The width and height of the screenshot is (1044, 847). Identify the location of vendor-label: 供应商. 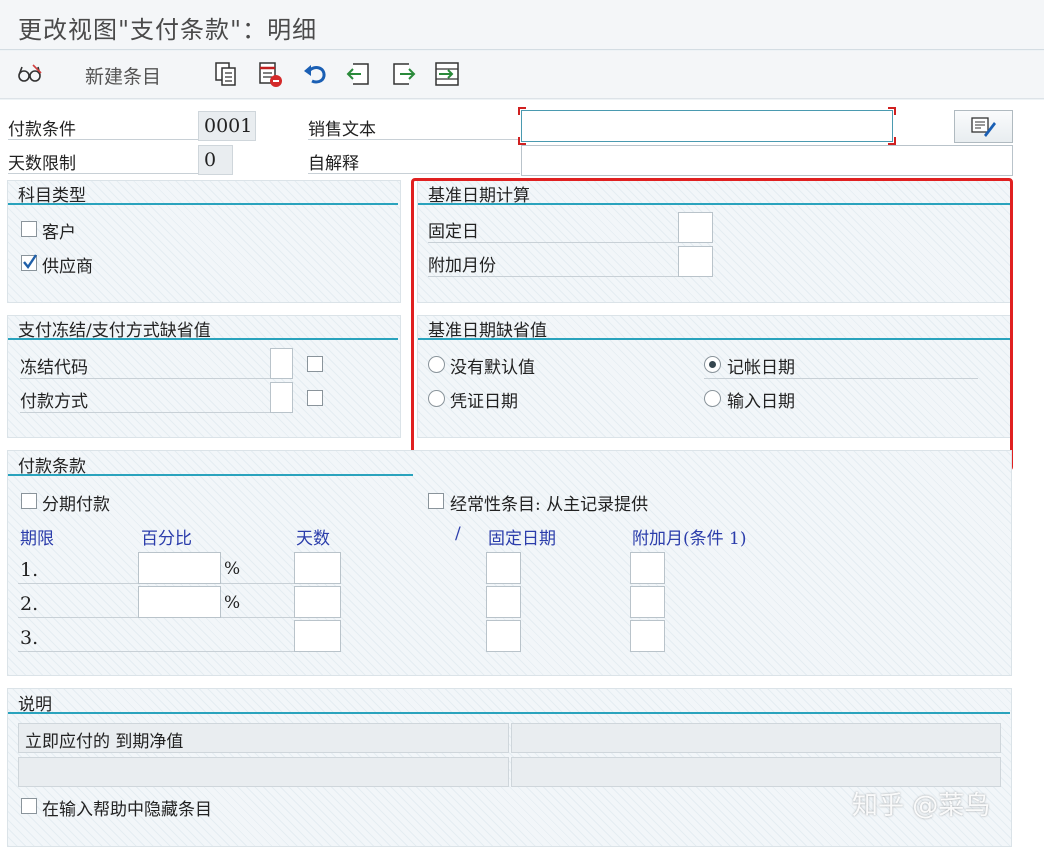
(67, 267).